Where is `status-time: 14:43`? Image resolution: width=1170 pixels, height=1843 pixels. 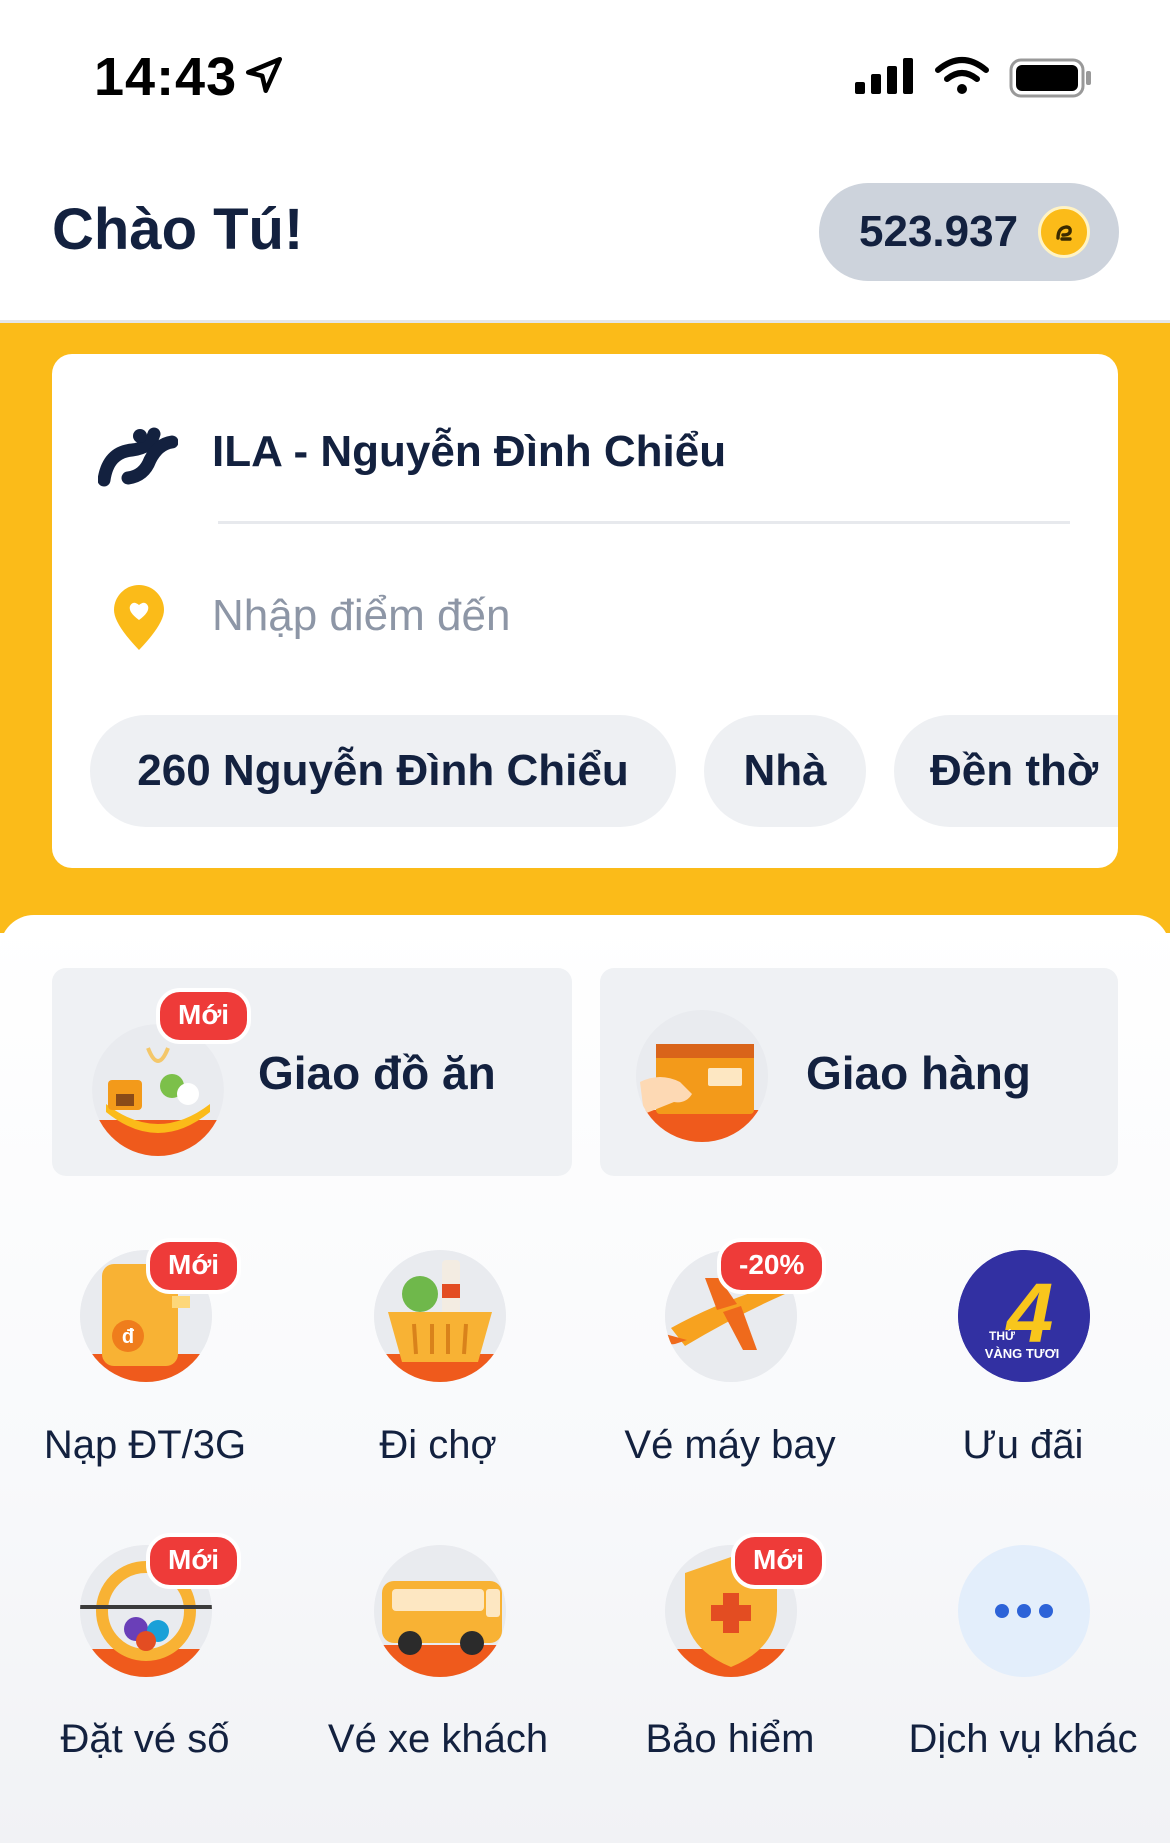
status-time: 14:43 is located at coordinates (166, 77).